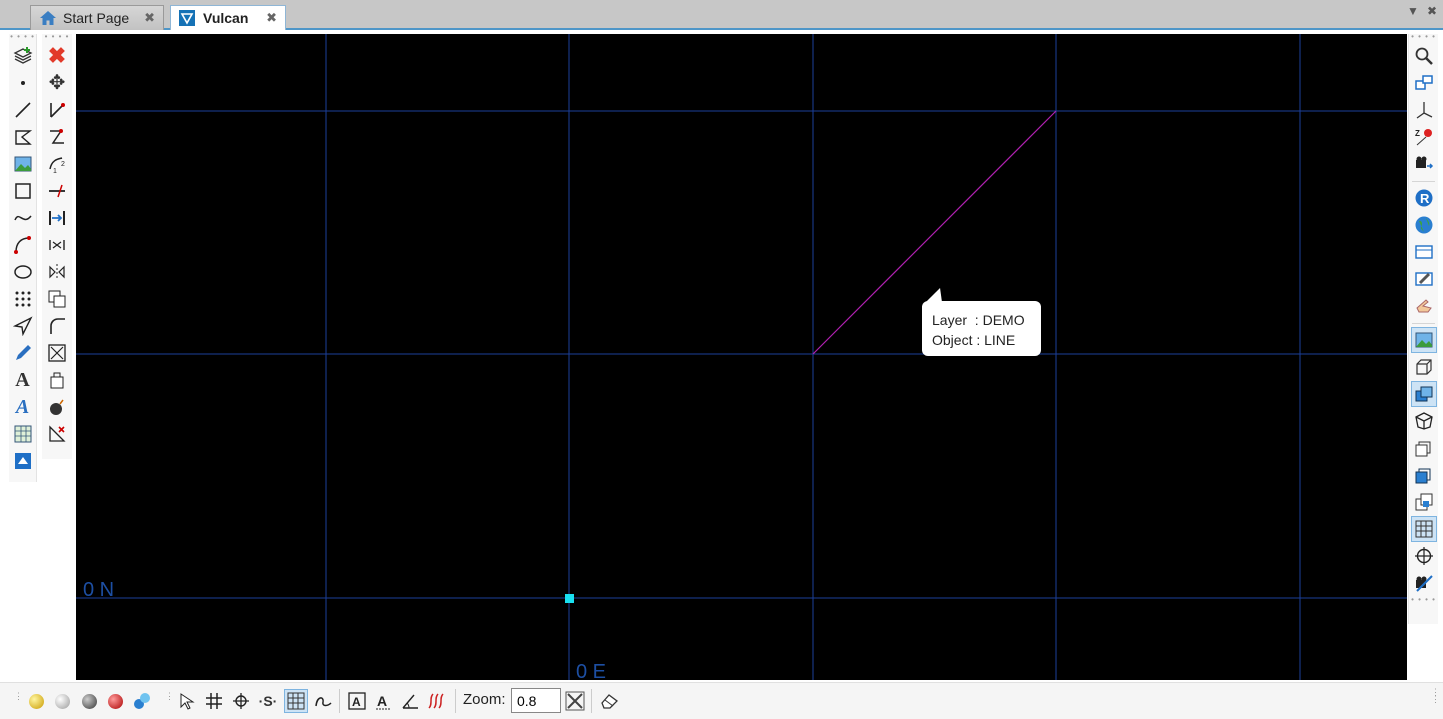 The height and width of the screenshot is (719, 1443). I want to click on copy-icon, so click(57, 299).